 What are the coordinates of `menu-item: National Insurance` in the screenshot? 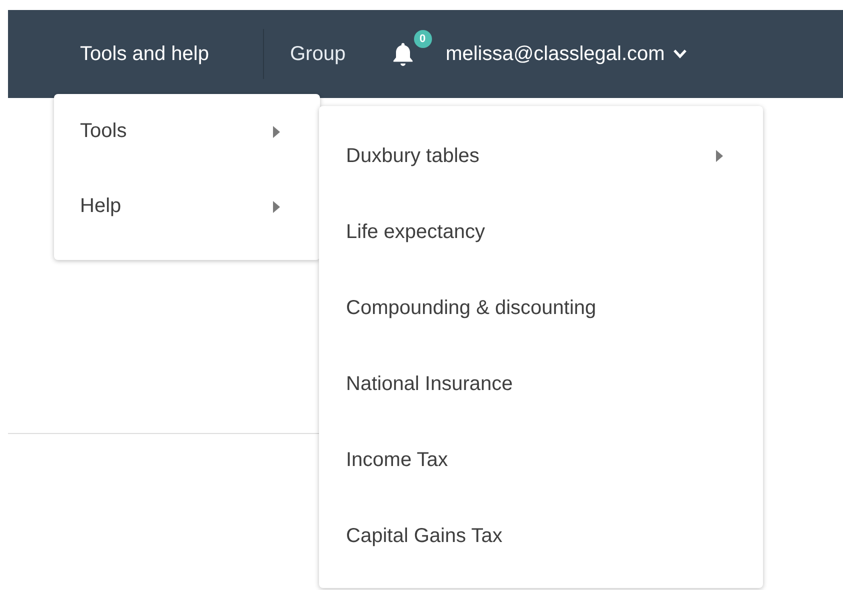 It's located at (541, 384).